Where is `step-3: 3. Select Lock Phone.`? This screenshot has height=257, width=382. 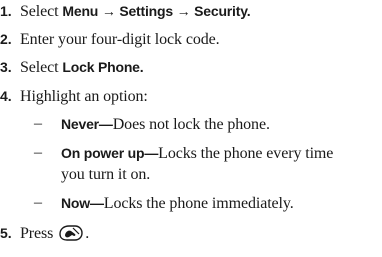
step-3: 3. Select Lock Phone. is located at coordinates (72, 67).